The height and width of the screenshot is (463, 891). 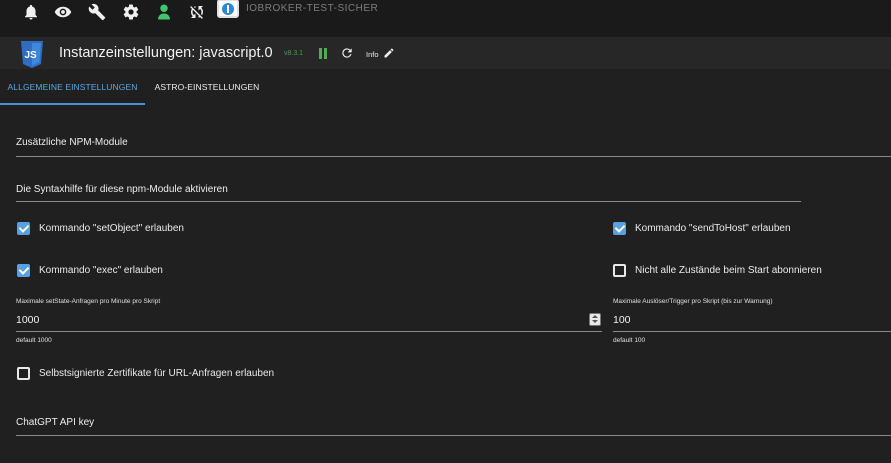 What do you see at coordinates (453, 435) in the screenshot?
I see `chatgpt-api-key-underline` at bounding box center [453, 435].